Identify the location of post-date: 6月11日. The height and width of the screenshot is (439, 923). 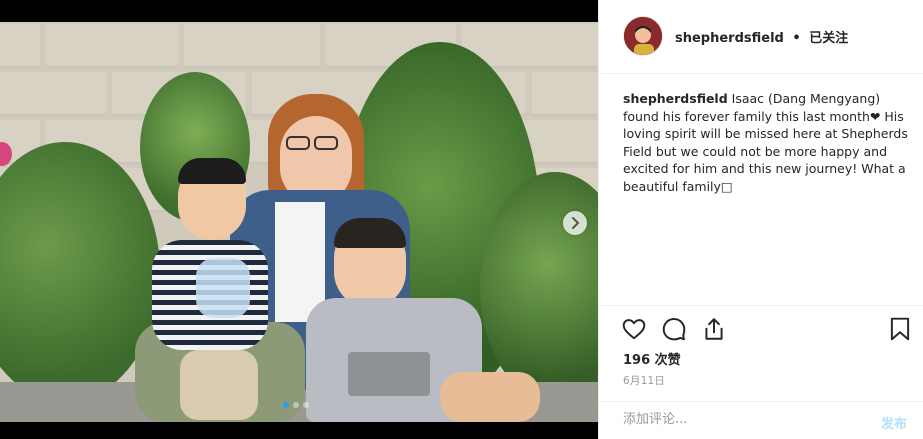
(644, 380).